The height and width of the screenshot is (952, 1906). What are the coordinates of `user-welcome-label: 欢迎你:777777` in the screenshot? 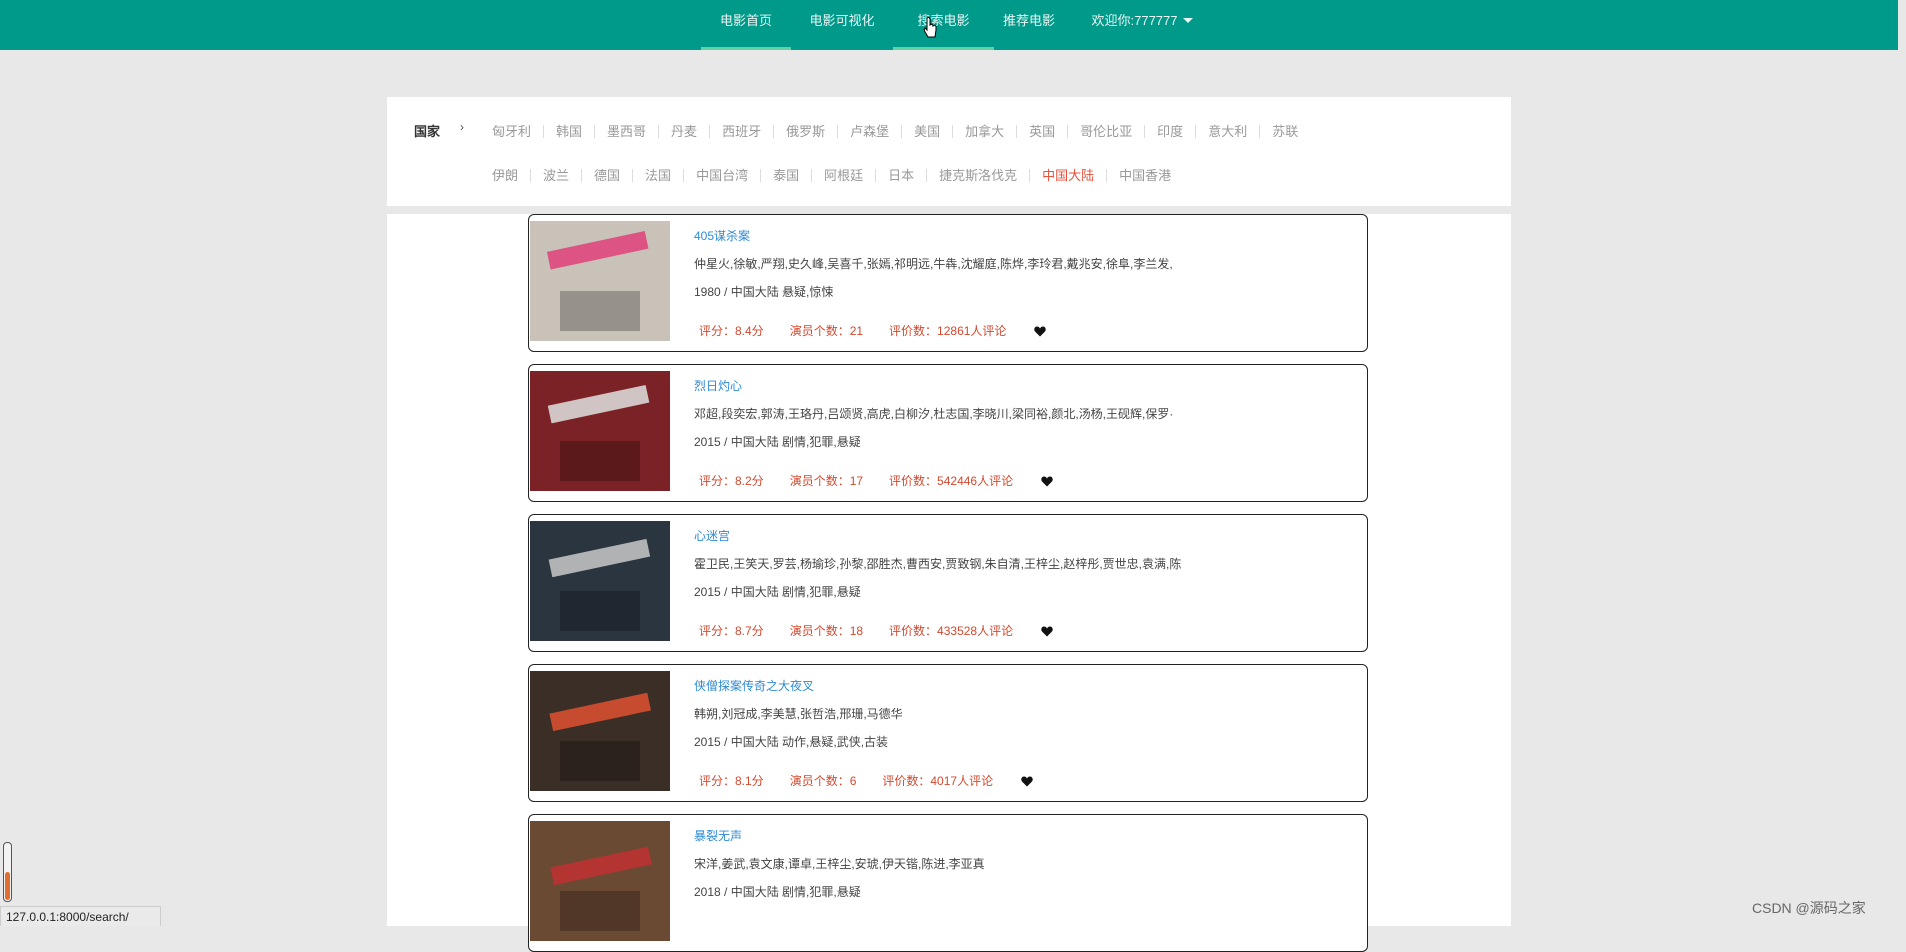 It's located at (1134, 20).